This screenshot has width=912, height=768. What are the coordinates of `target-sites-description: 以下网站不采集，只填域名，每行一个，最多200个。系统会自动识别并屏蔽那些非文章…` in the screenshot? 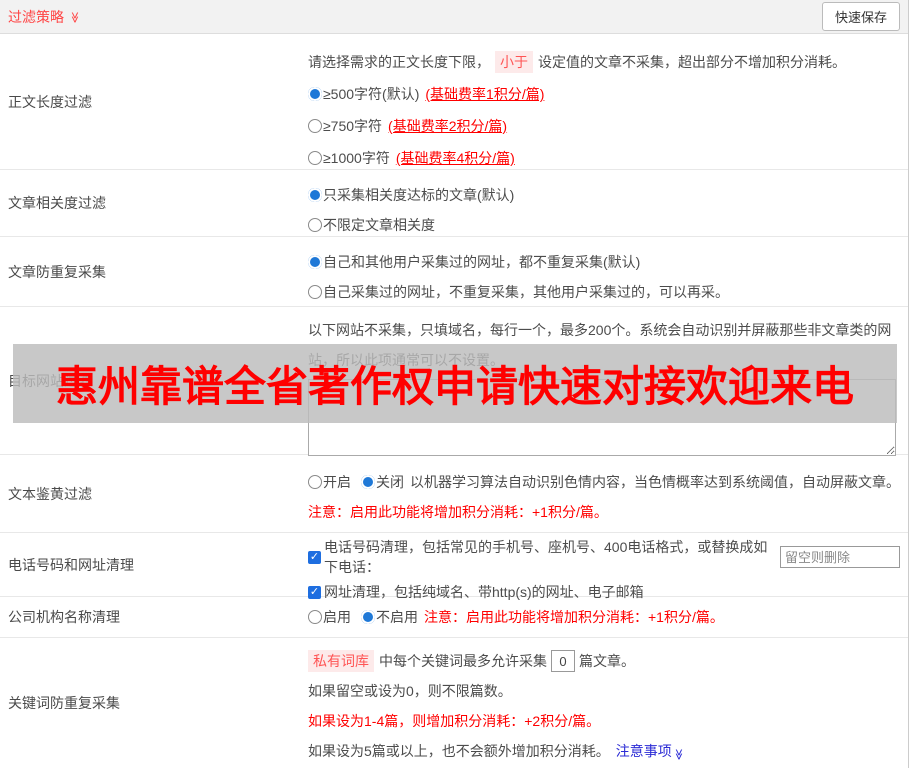 It's located at (600, 345).